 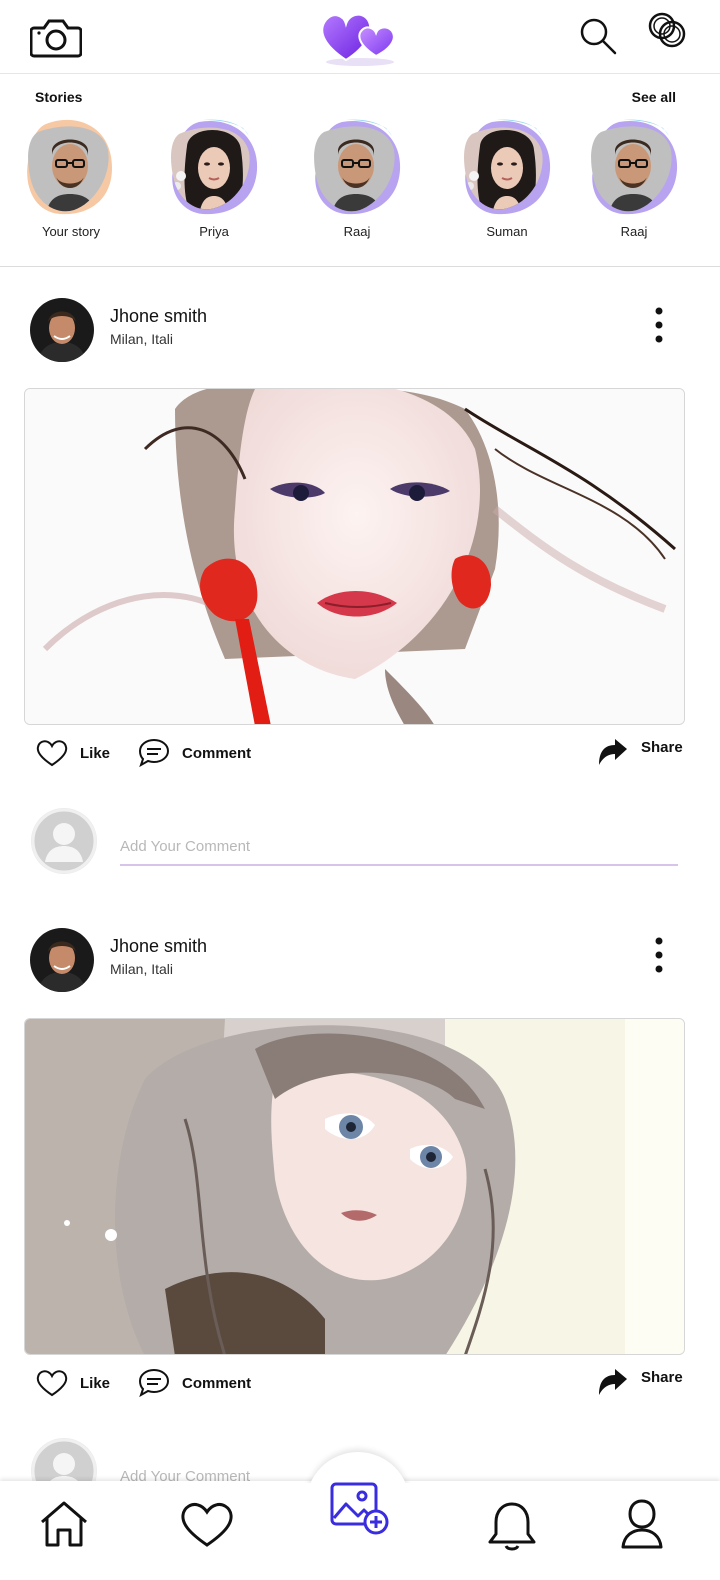 What do you see at coordinates (654, 97) in the screenshot?
I see `see-all-link: See all` at bounding box center [654, 97].